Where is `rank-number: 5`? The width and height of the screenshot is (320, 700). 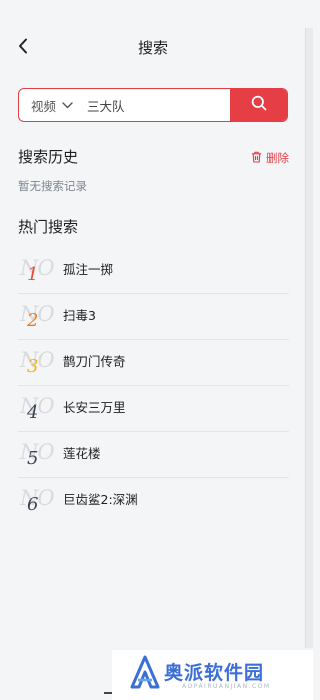 rank-number: 5 is located at coordinates (33, 458).